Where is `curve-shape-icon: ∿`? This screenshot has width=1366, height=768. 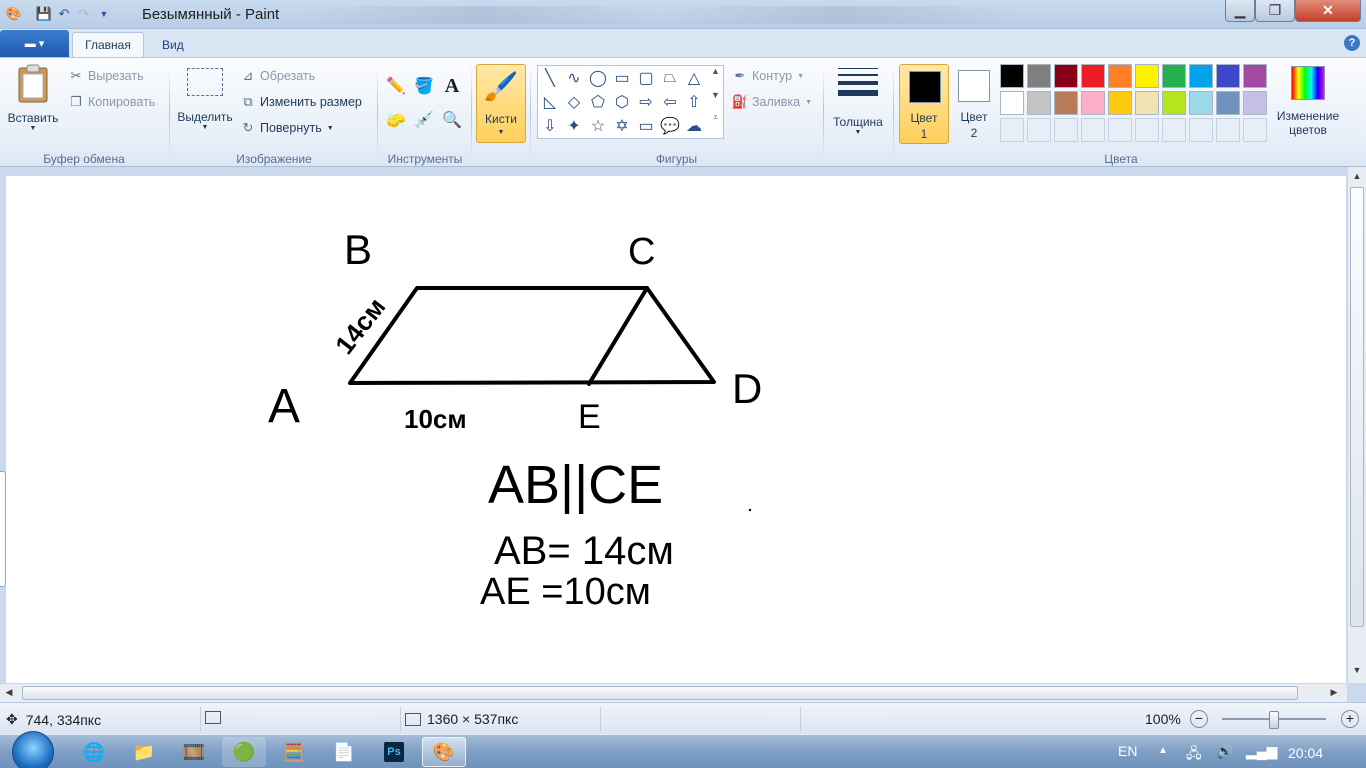
curve-shape-icon: ∿ is located at coordinates (574, 78).